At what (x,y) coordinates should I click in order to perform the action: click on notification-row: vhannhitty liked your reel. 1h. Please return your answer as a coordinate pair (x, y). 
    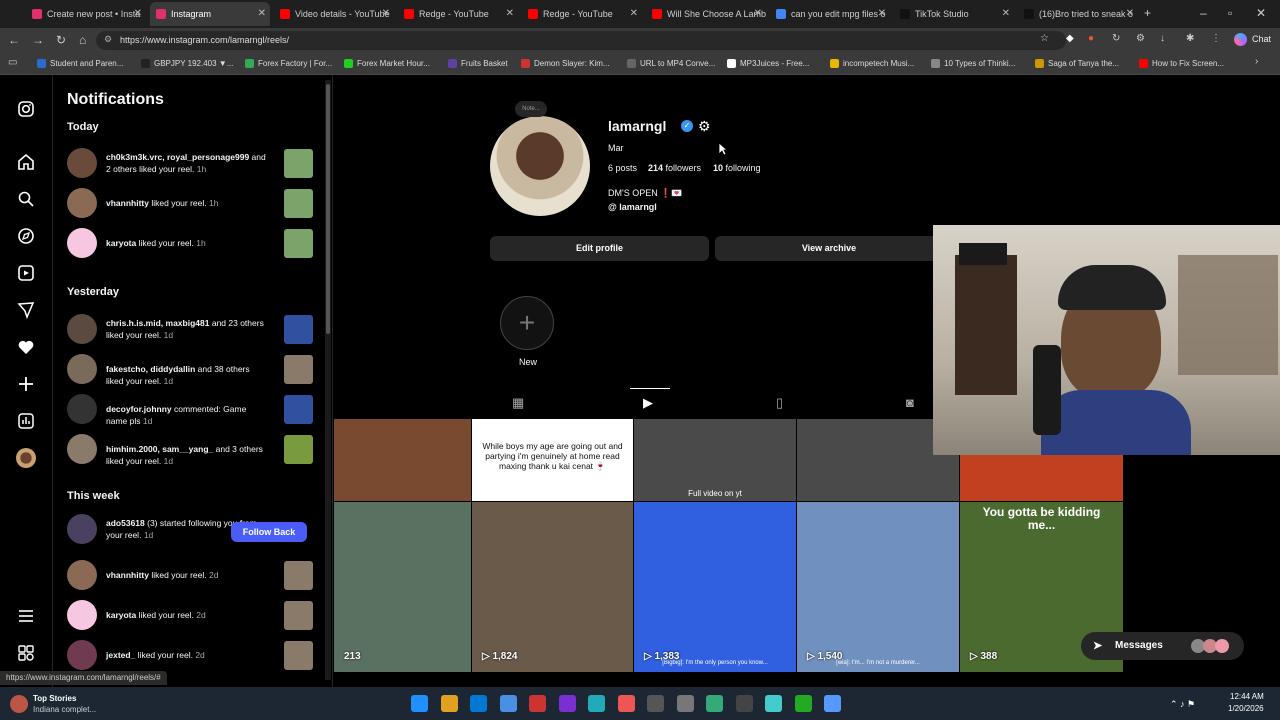
    Looking at the image, I should click on (190, 203).